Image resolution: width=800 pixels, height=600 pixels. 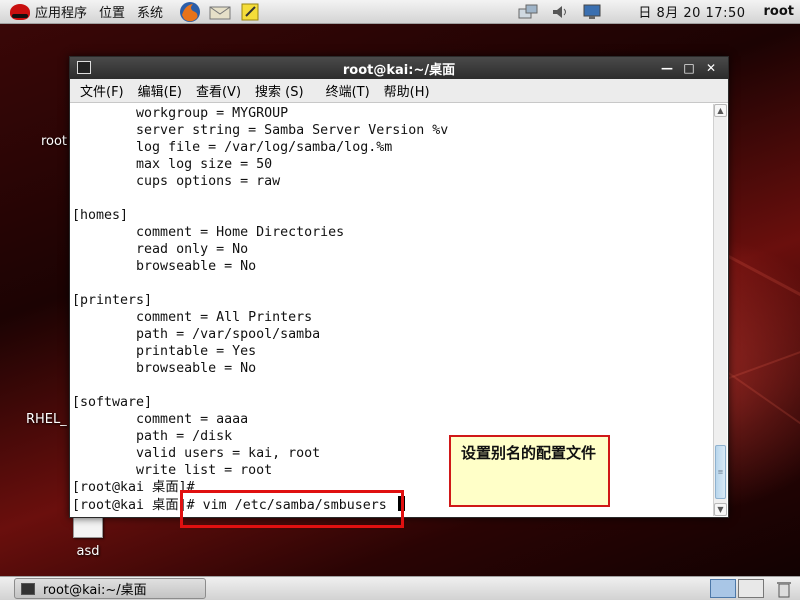 I want to click on terminal-line: comment = aaaa, so click(x=160, y=419).